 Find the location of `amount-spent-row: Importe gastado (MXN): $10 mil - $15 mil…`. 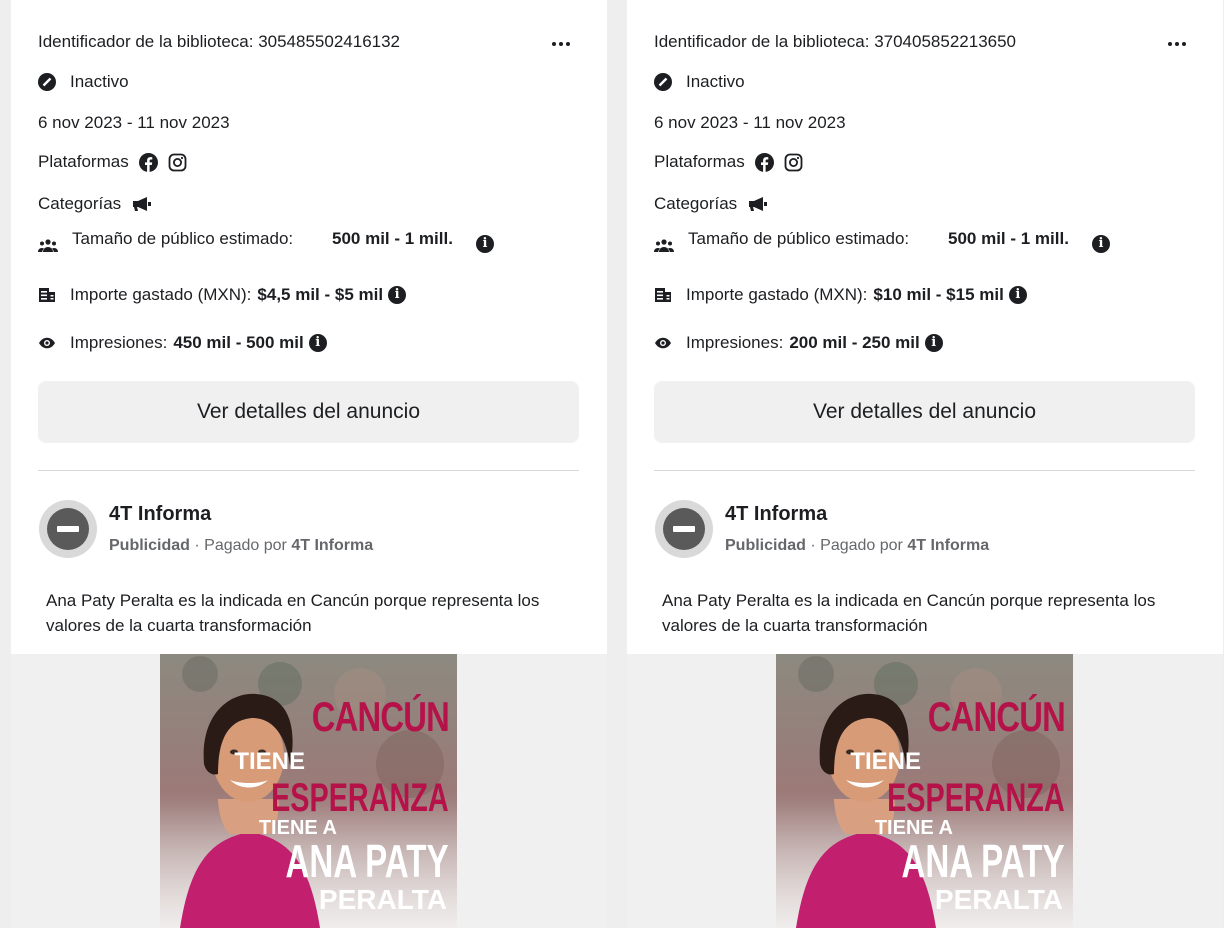

amount-spent-row: Importe gastado (MXN): $10 mil - $15 mil… is located at coordinates (840, 295).